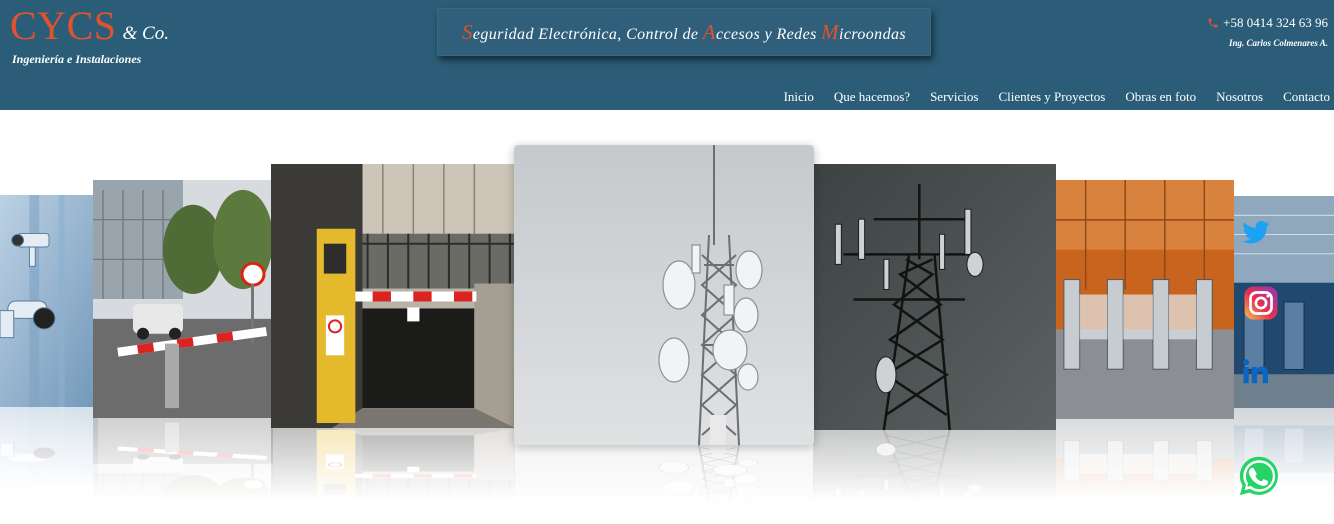  I want to click on carousel-slide-parking-barrier, so click(183, 299).